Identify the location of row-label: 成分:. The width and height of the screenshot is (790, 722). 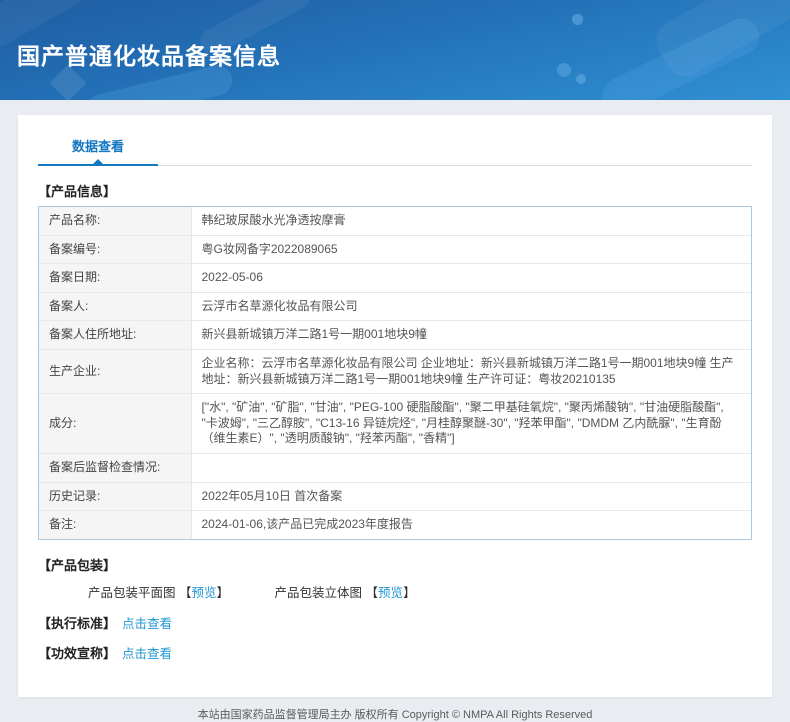
(115, 423).